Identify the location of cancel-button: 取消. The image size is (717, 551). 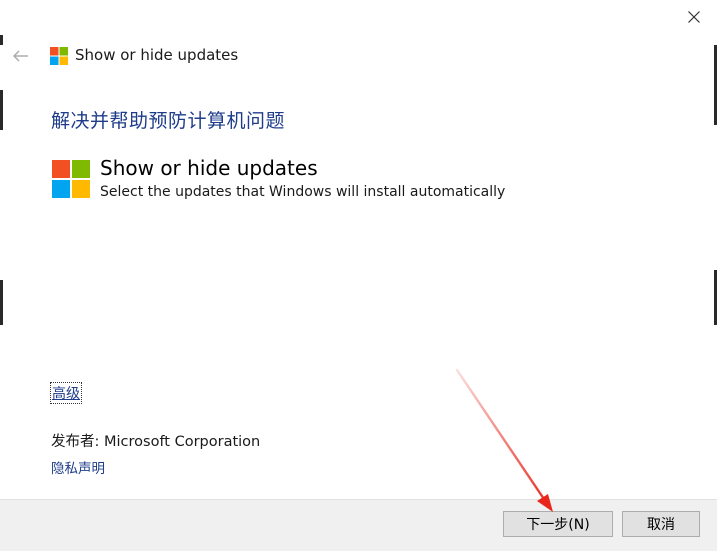
(661, 524).